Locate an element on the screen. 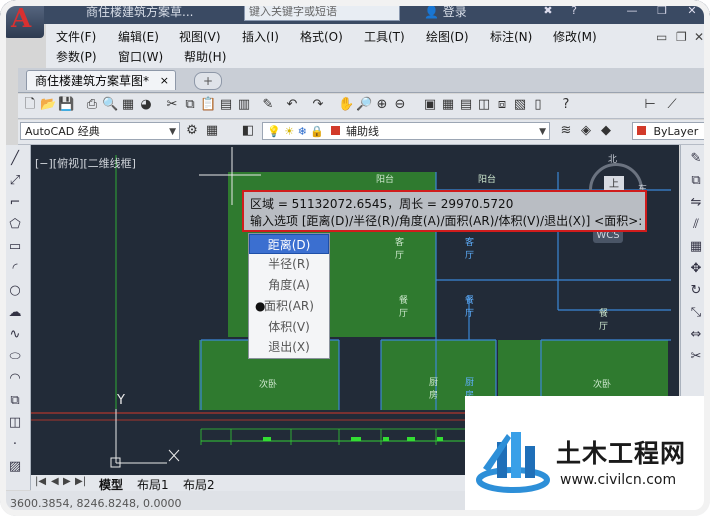 The image size is (710, 516). mdi-close-button: ✕ is located at coordinates (699, 37).